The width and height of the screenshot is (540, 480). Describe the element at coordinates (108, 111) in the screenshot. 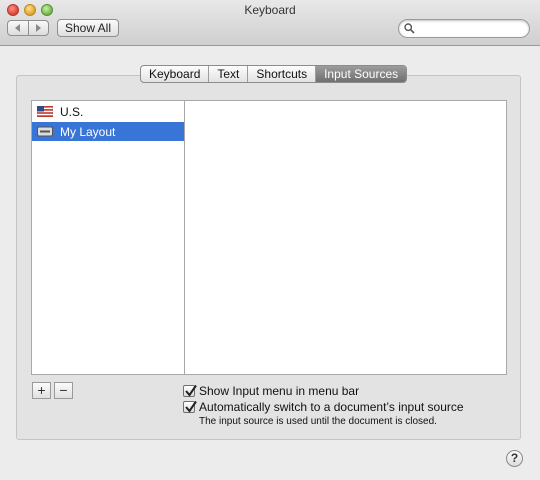

I see `list-item-us: U.S.` at that location.